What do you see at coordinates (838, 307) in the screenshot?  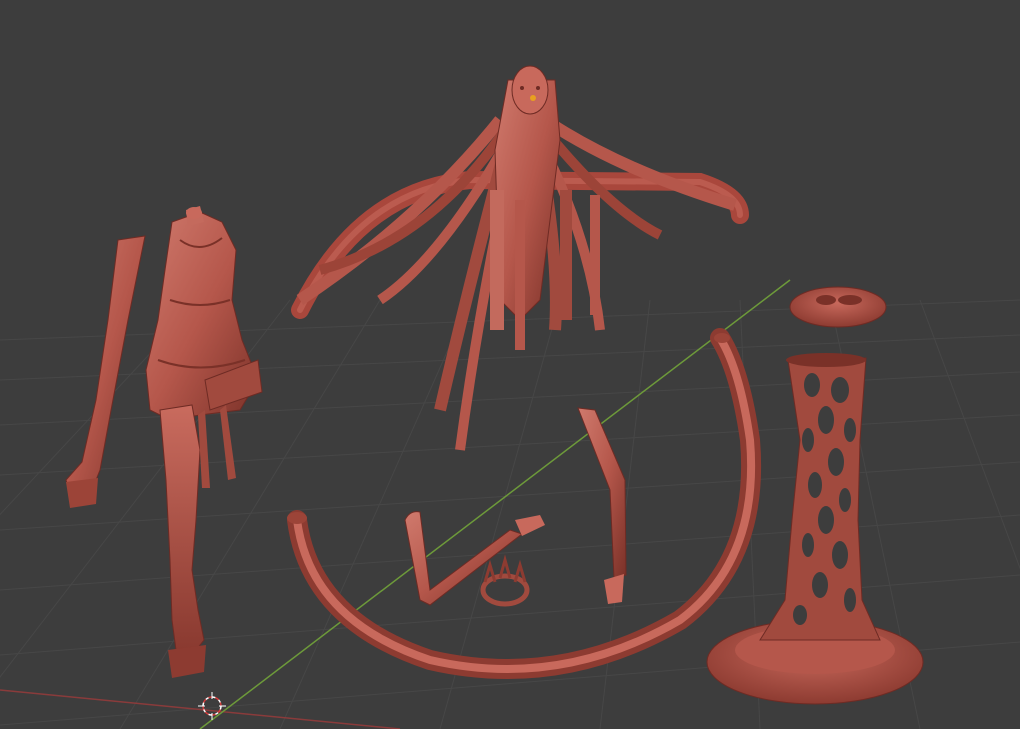 I see `top-cap-disc` at bounding box center [838, 307].